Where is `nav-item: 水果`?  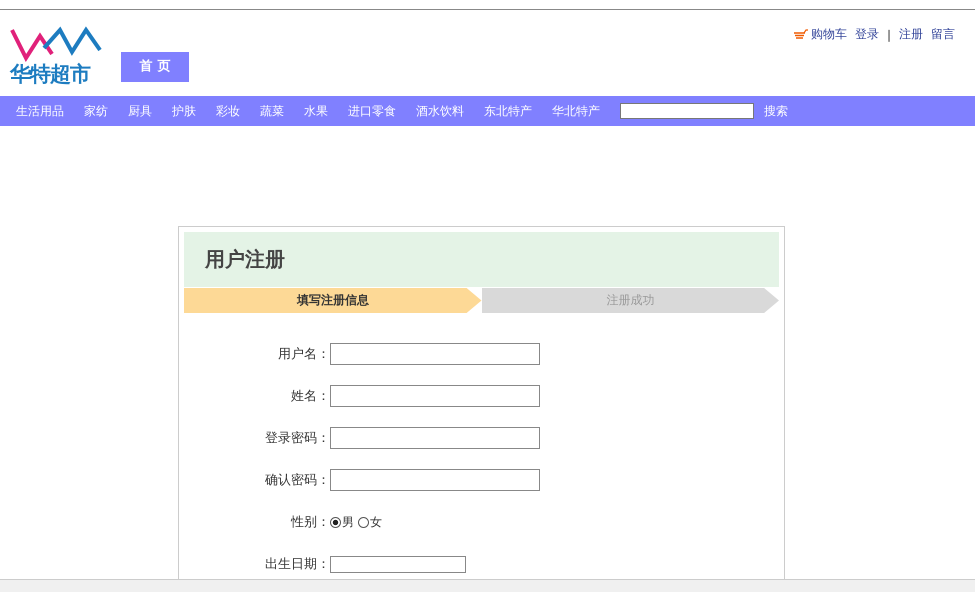 nav-item: 水果 is located at coordinates (316, 111).